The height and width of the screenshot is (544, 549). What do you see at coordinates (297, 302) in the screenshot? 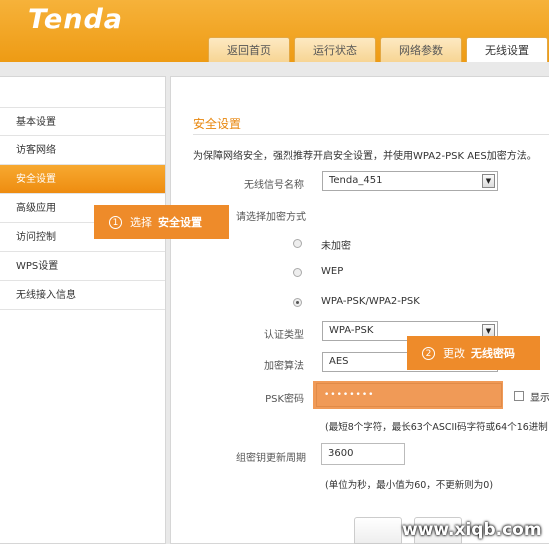
I see `radio-wpa-psk` at bounding box center [297, 302].